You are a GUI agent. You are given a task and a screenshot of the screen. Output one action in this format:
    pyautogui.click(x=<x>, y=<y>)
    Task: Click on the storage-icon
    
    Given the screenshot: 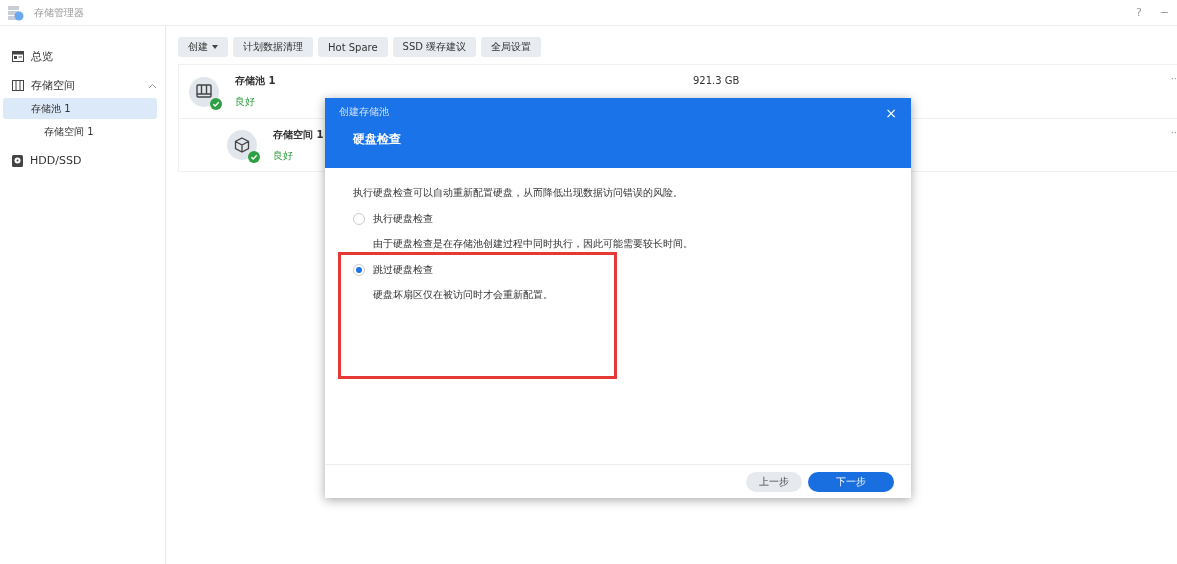 What is the action you would take?
    pyautogui.click(x=18, y=85)
    